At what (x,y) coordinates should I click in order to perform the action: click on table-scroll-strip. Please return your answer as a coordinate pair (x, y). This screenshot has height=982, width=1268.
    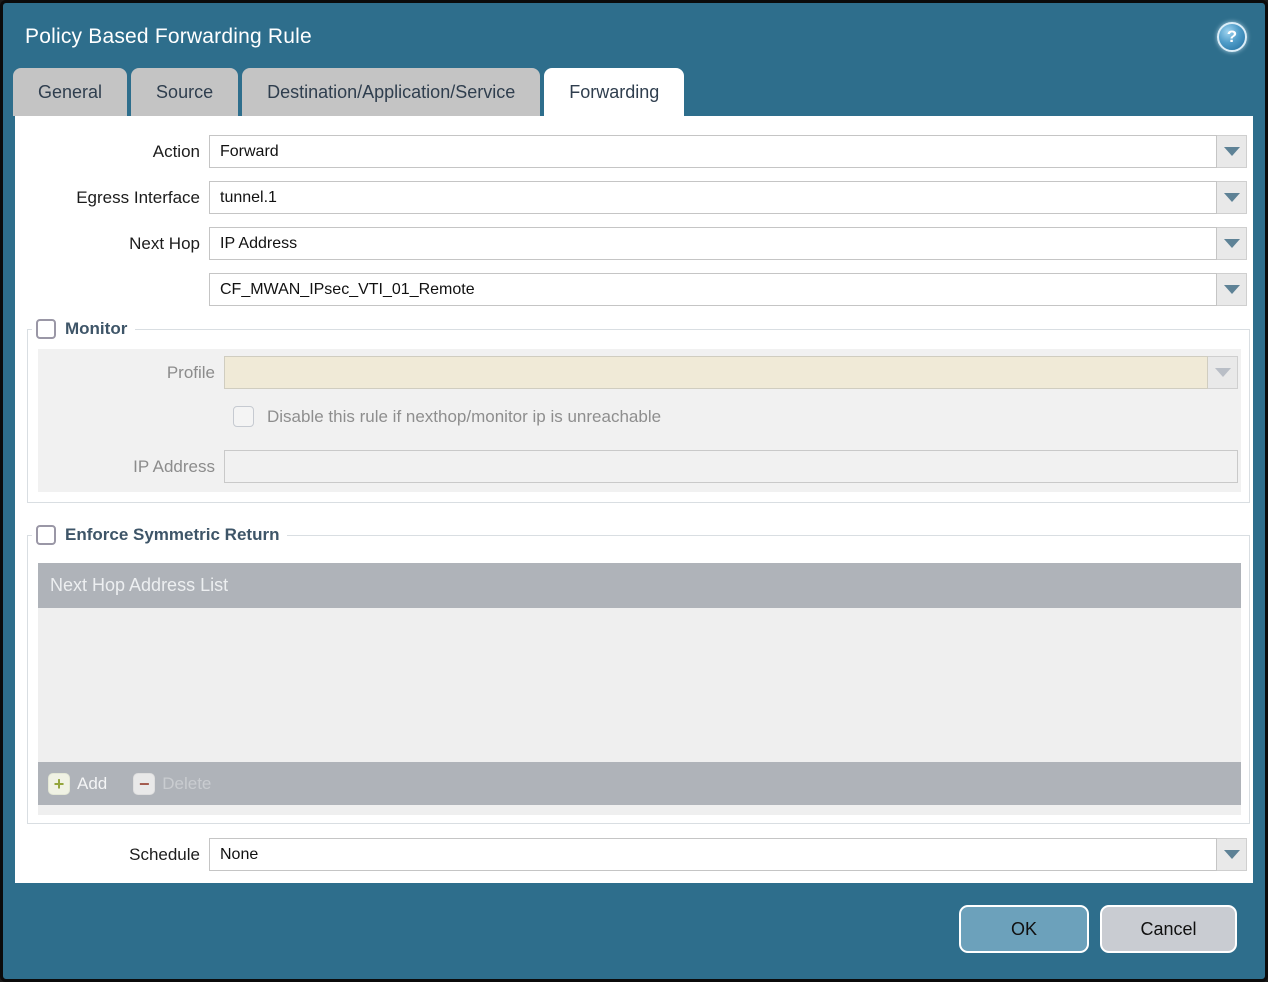
    Looking at the image, I should click on (639, 810).